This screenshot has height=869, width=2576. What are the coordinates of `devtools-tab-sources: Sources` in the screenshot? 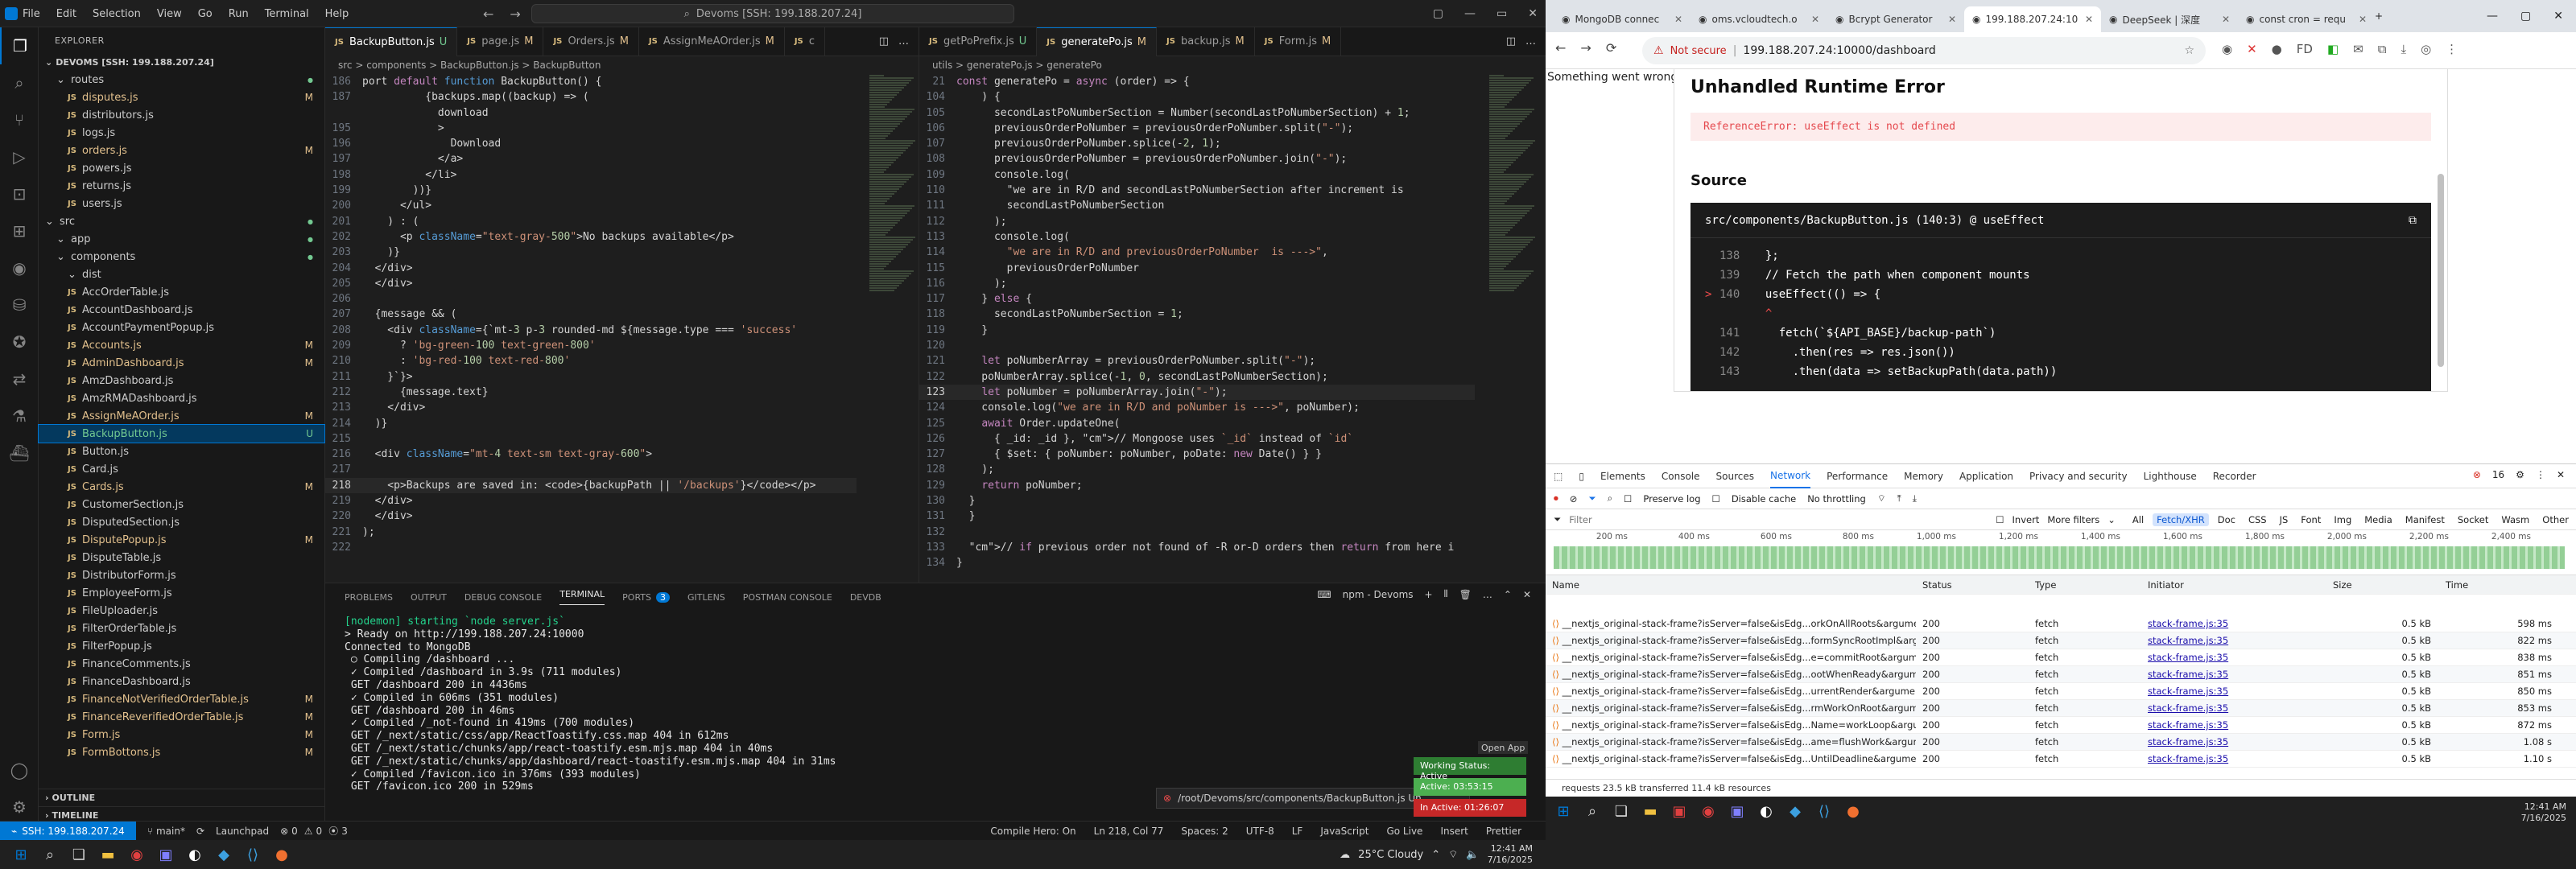 It's located at (1735, 476).